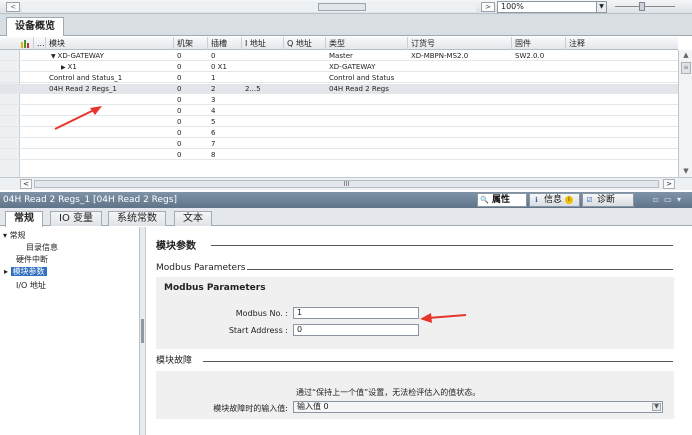 The height and width of the screenshot is (435, 692). What do you see at coordinates (225, 122) in the screenshot?
I see `cell-slot: 5` at bounding box center [225, 122].